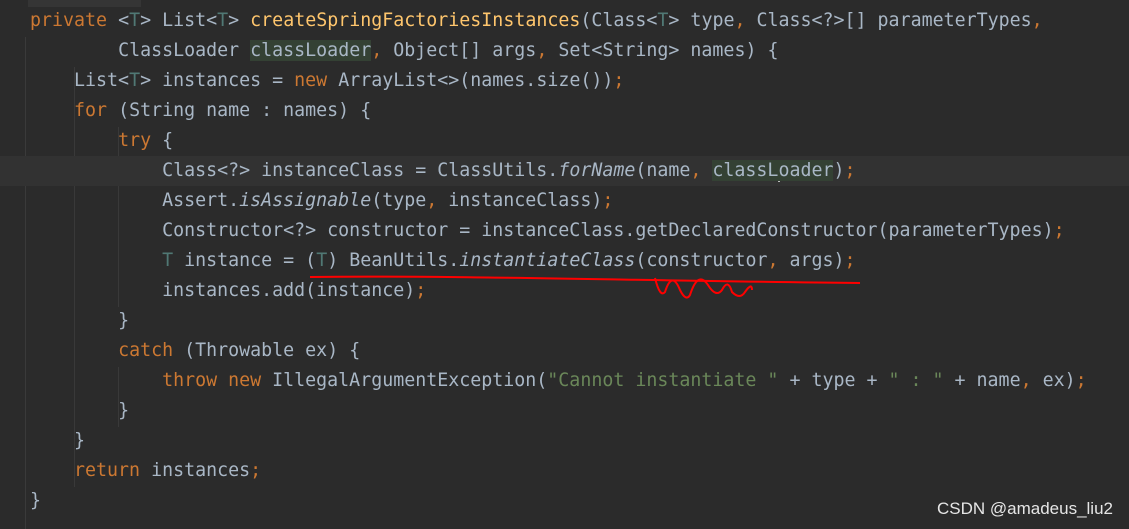 The width and height of the screenshot is (1129, 529). Describe the element at coordinates (585, 287) in the screenshot. I see `handwritten-annotation` at that location.